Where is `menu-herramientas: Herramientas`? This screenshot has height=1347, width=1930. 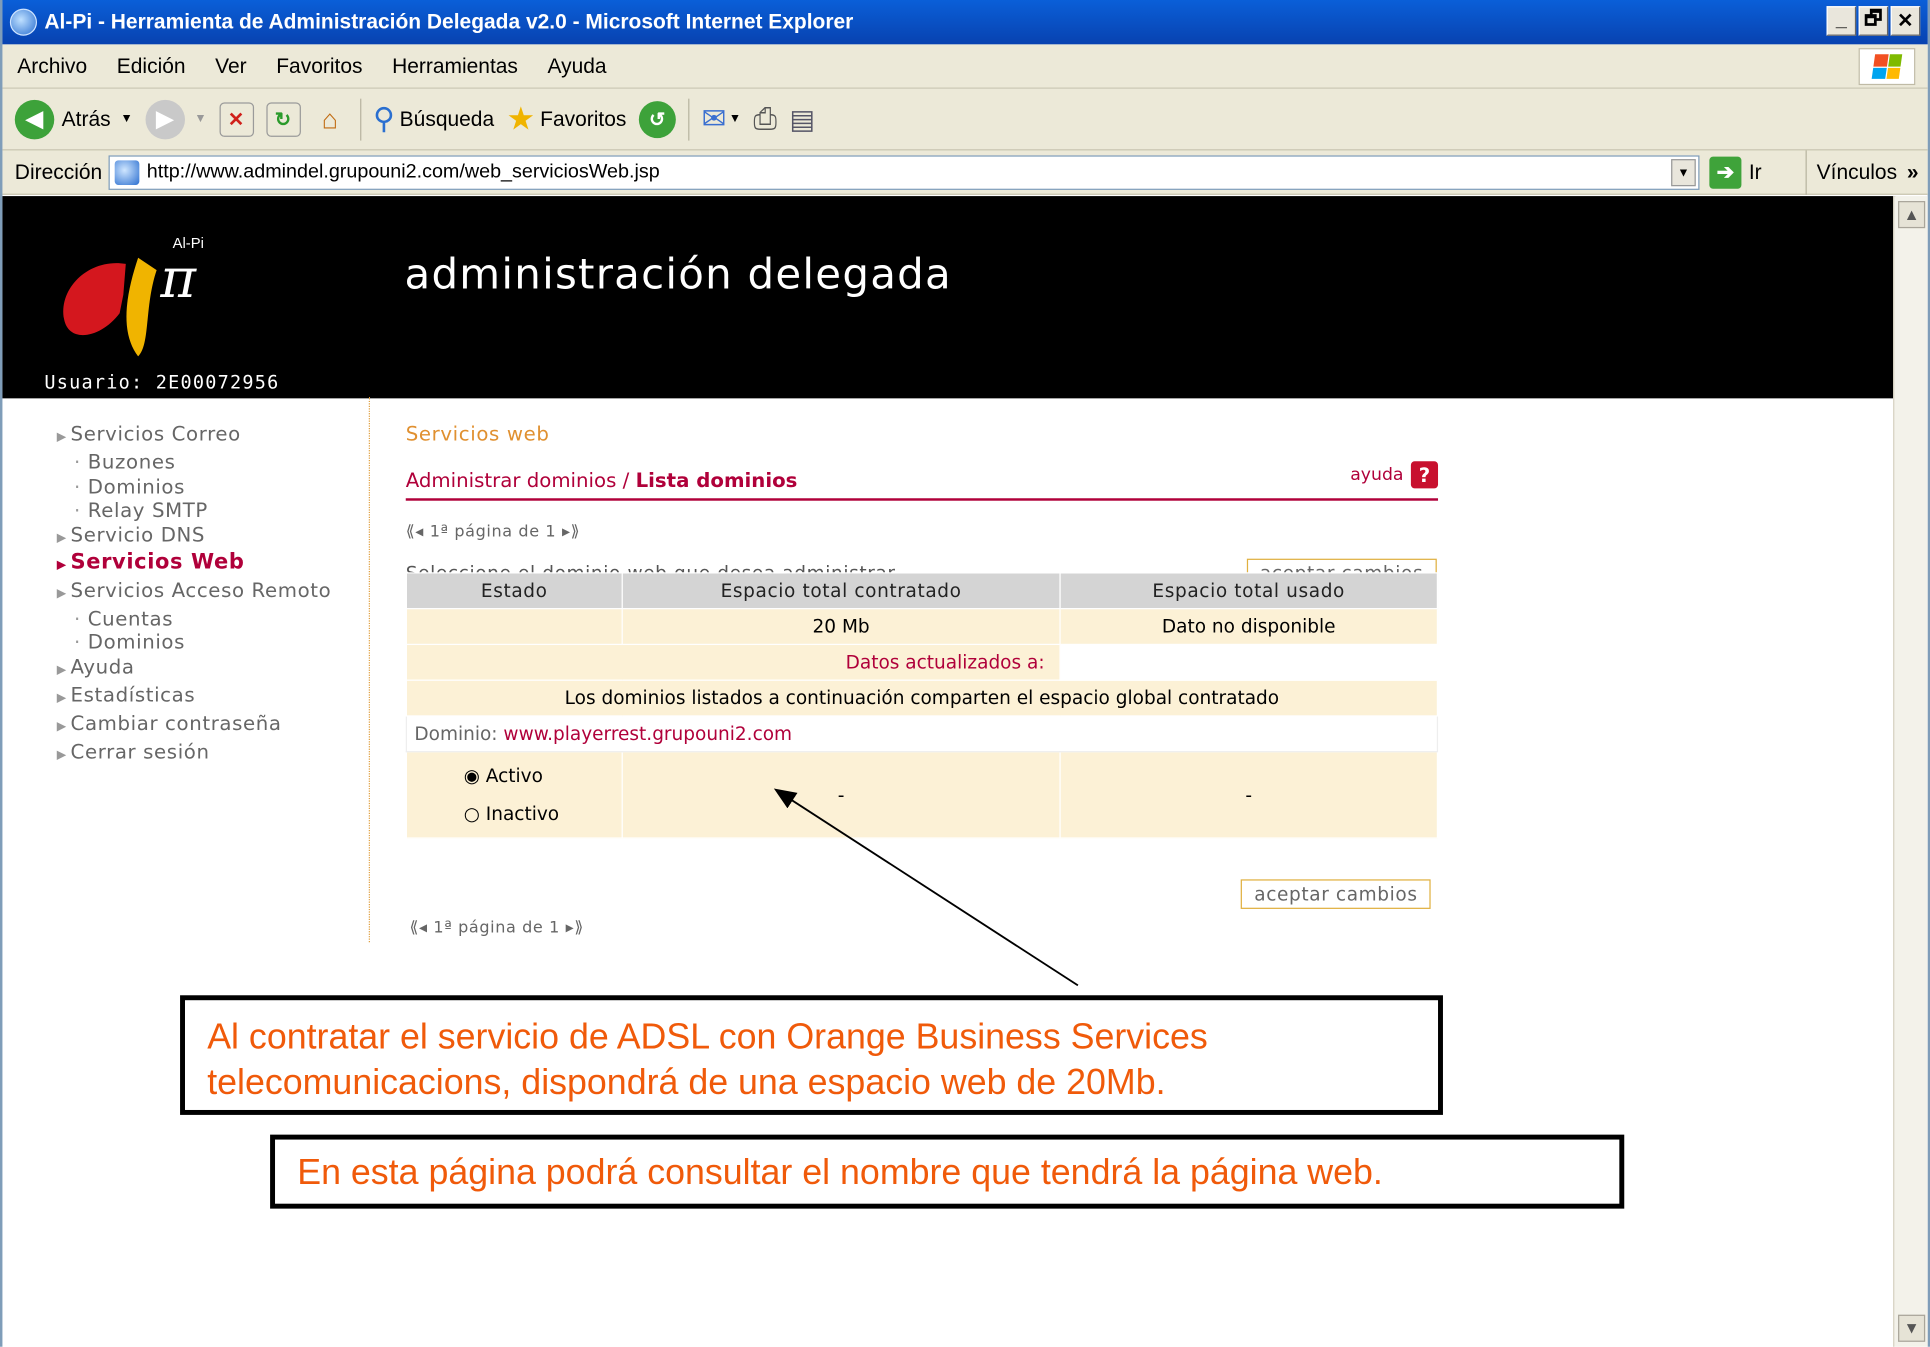 menu-herramientas: Herramientas is located at coordinates (455, 66).